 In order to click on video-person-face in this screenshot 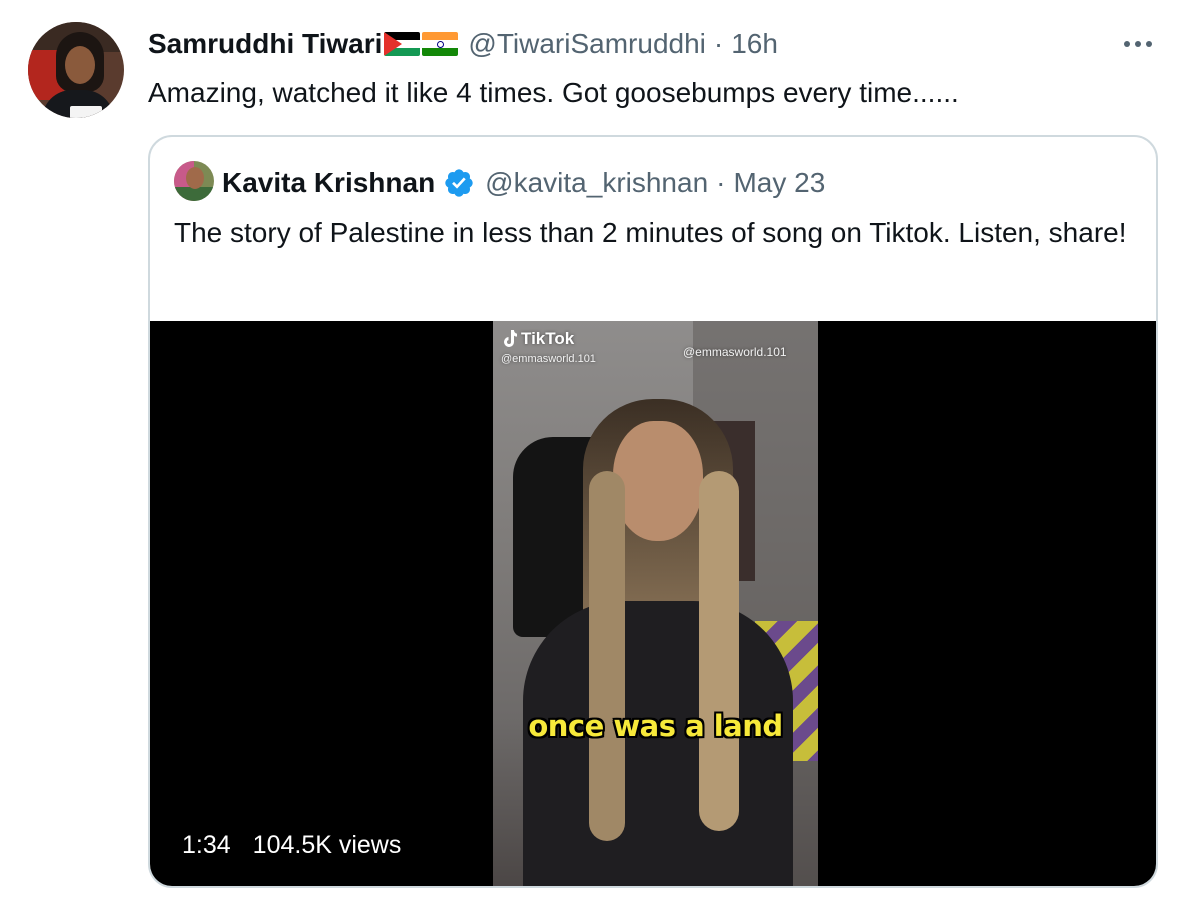, I will do `click(658, 481)`.